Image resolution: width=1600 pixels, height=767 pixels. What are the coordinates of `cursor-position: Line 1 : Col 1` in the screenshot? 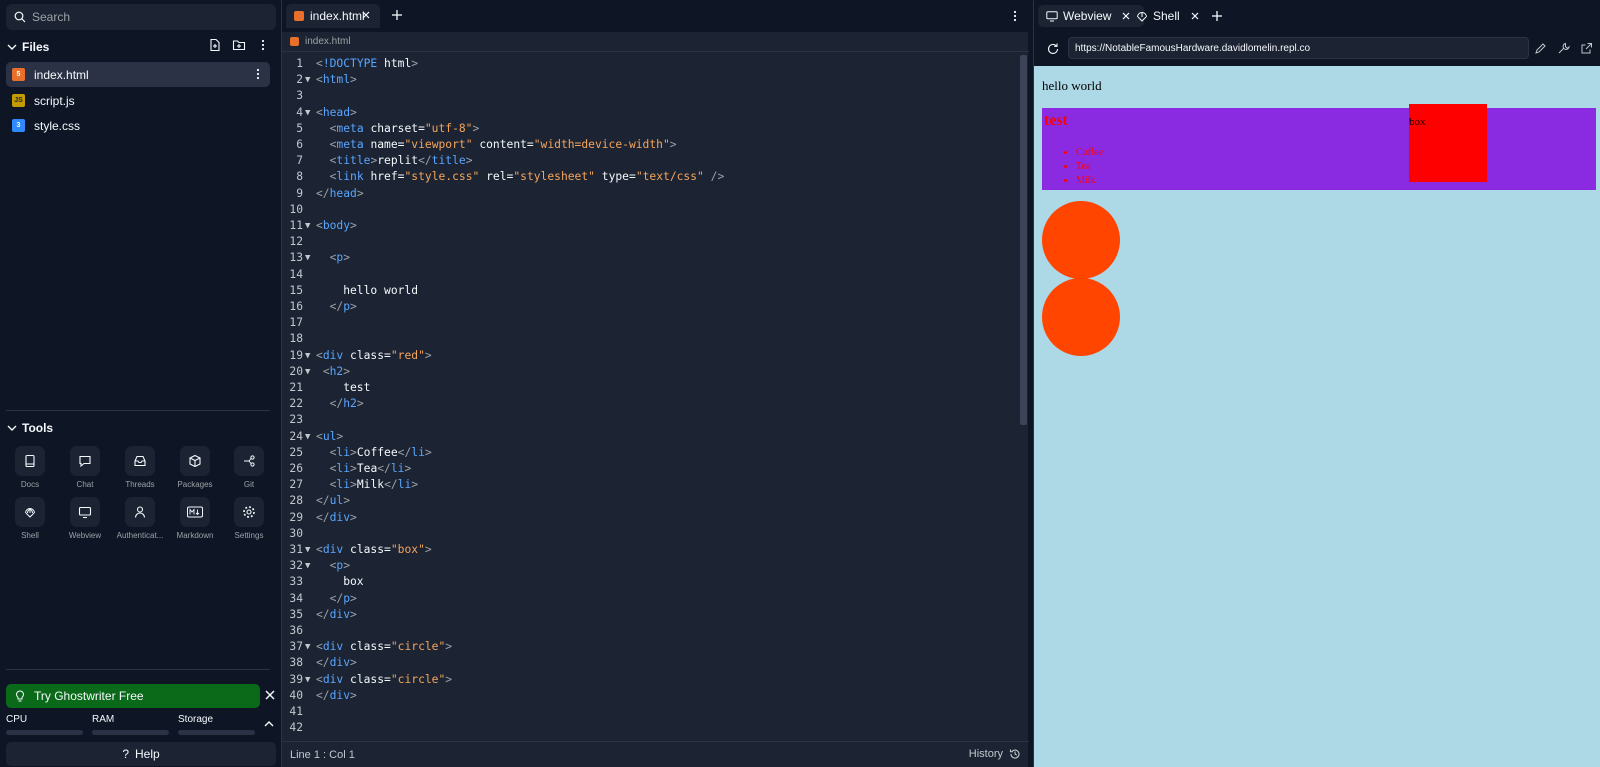 It's located at (322, 755).